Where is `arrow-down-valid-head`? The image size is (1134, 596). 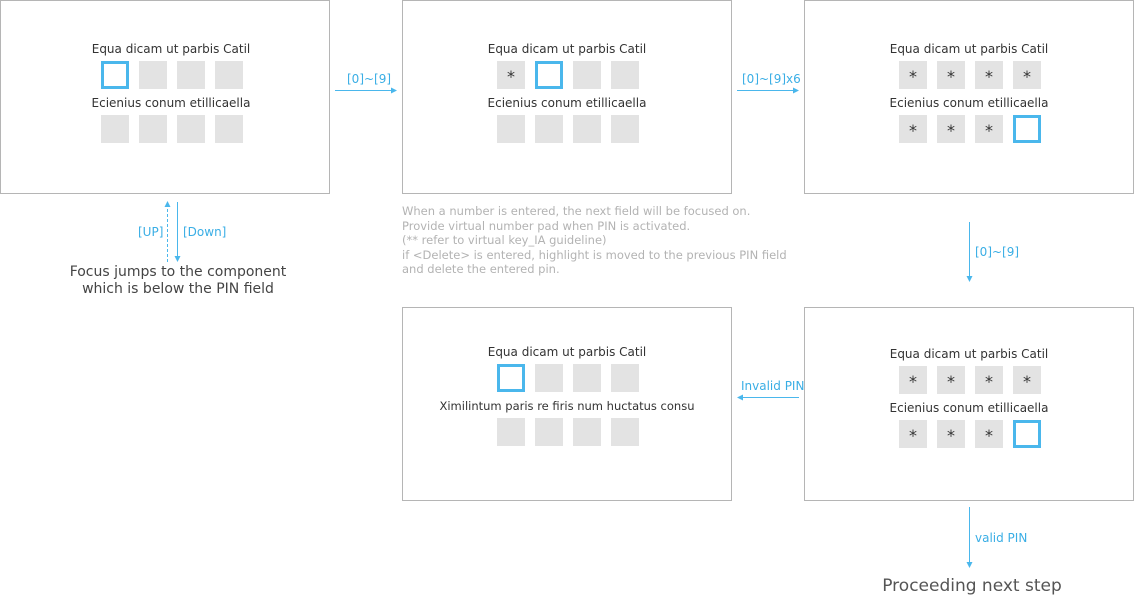 arrow-down-valid-head is located at coordinates (969, 565).